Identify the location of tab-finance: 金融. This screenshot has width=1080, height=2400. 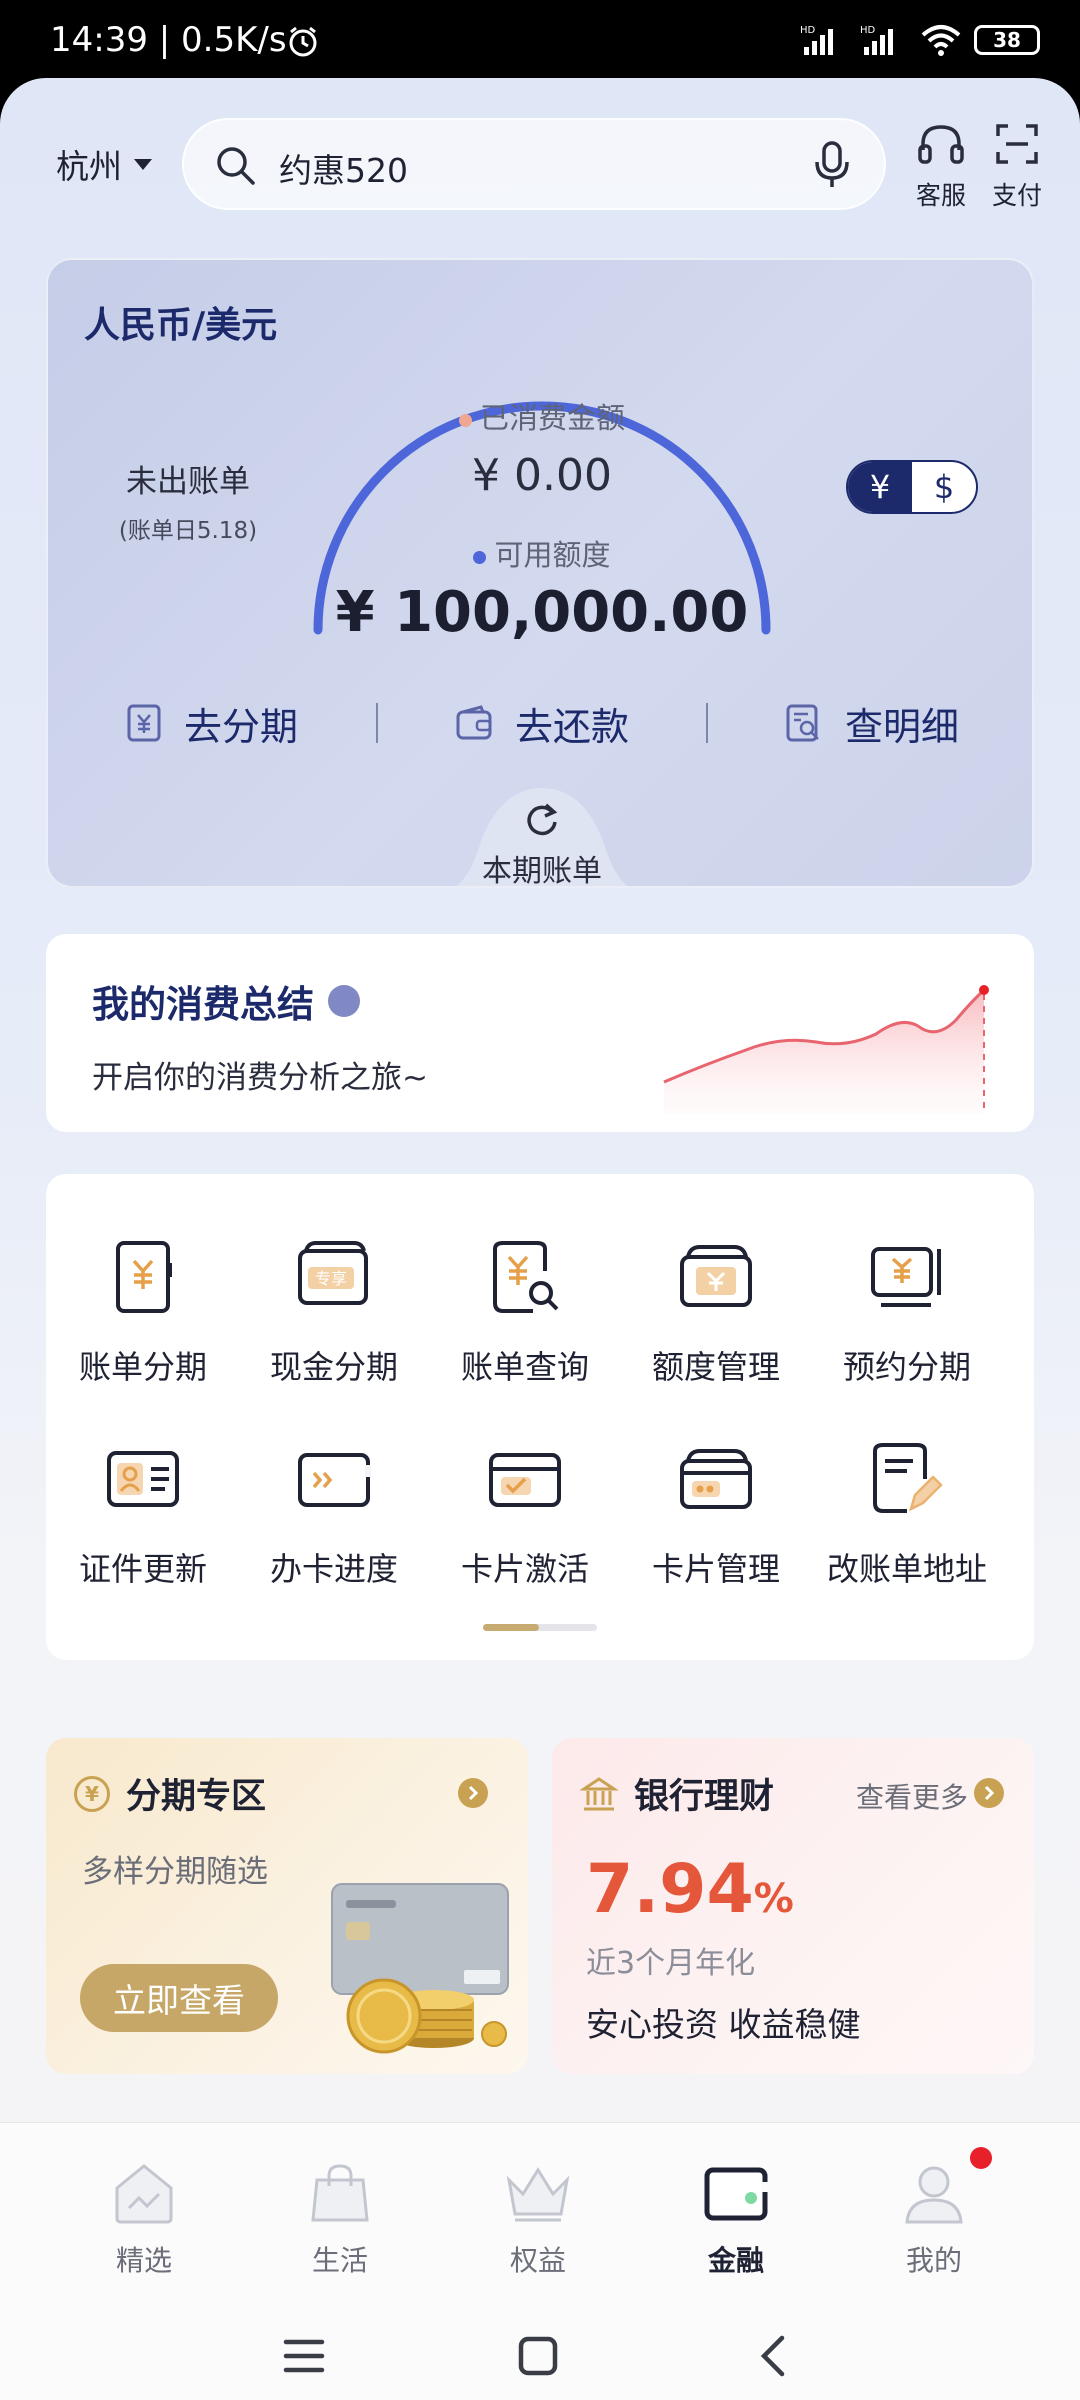
(736, 2216).